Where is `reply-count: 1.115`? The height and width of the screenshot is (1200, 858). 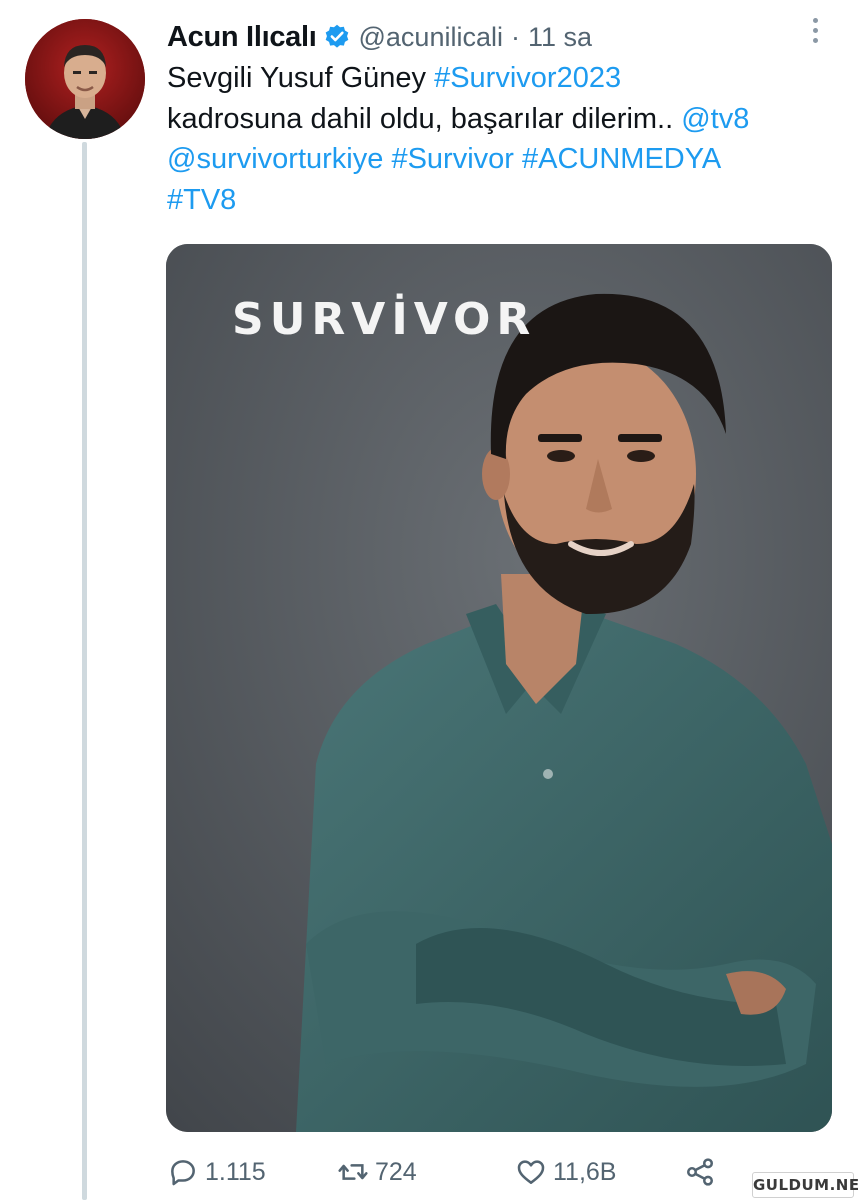
reply-count: 1.115 is located at coordinates (235, 1171).